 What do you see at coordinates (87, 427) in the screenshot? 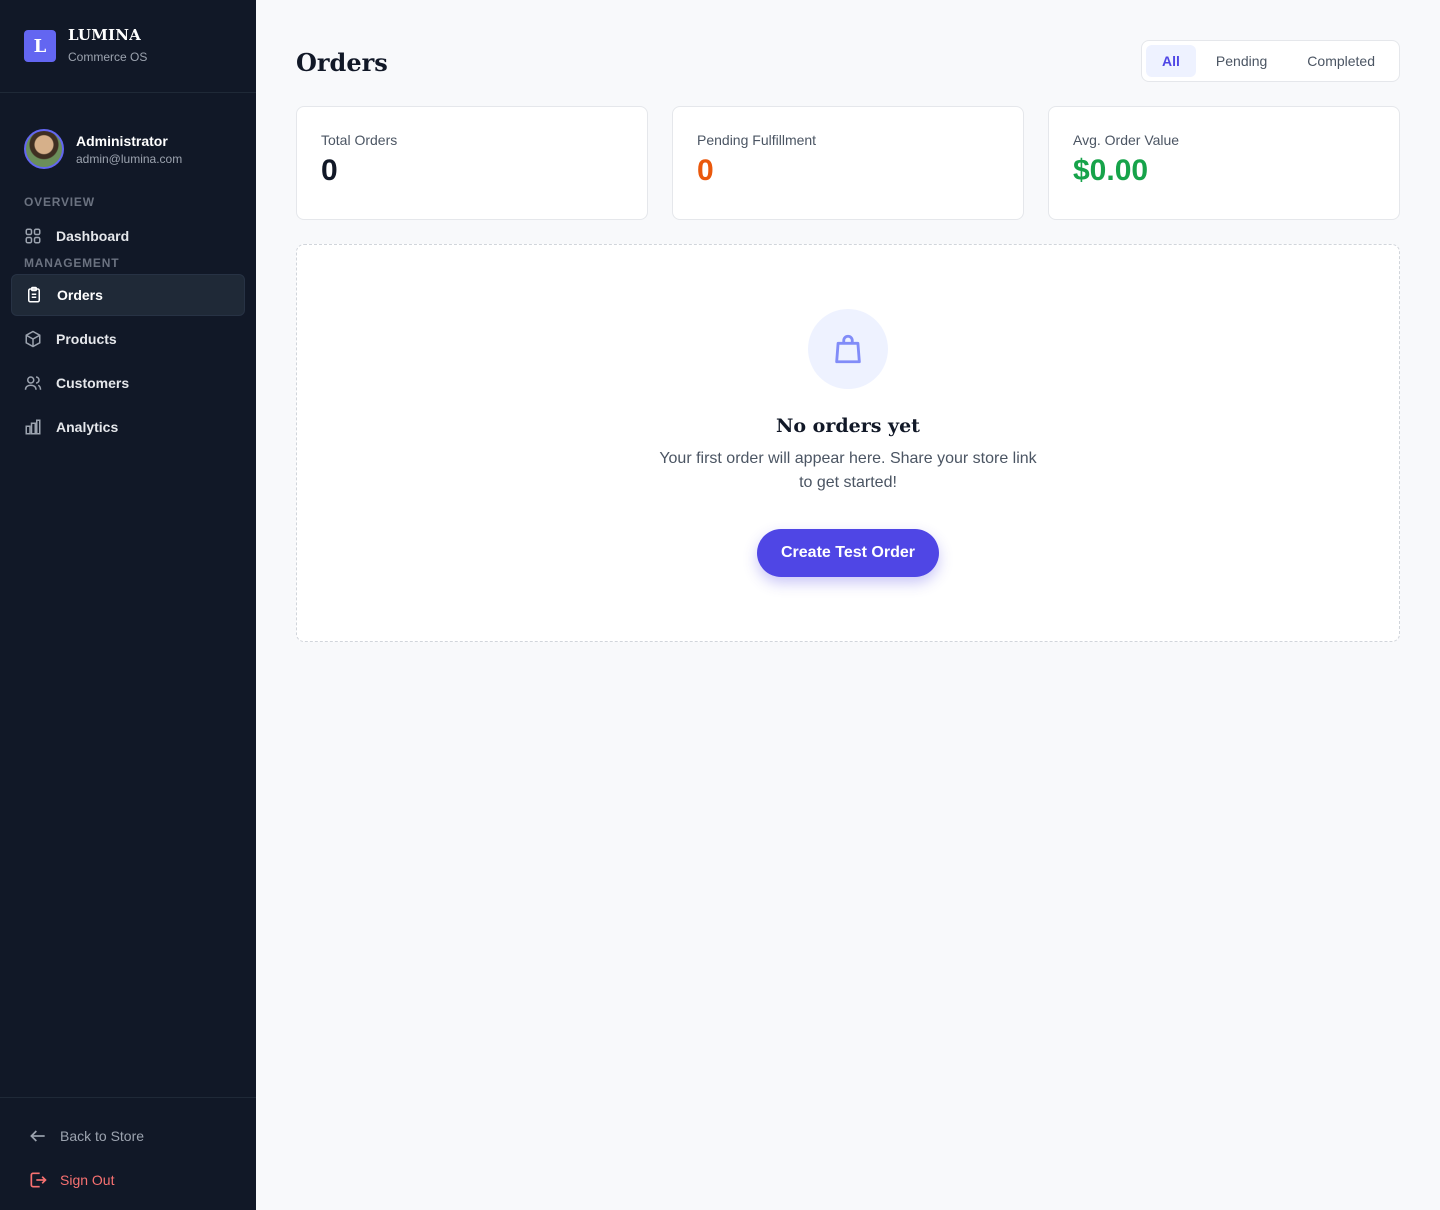
I see `sidebar-item-label: Analytics` at bounding box center [87, 427].